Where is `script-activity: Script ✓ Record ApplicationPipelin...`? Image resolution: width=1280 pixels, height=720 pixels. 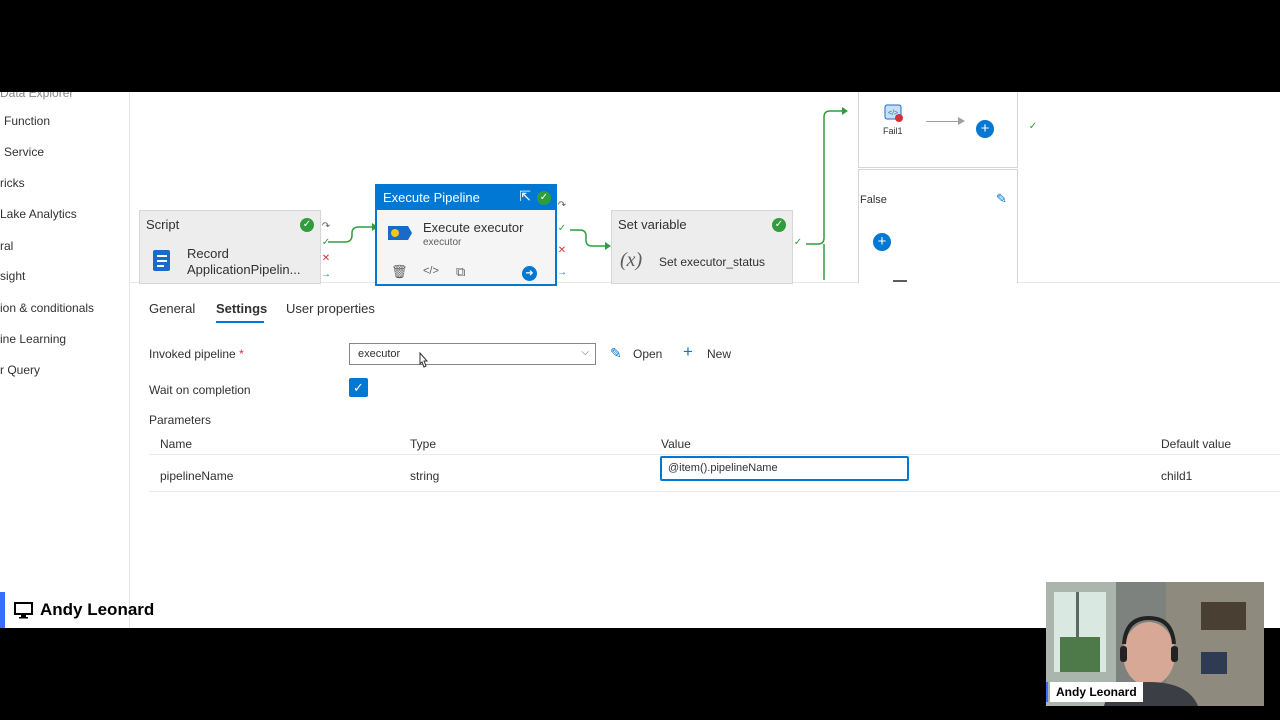
script-activity: Script ✓ Record ApplicationPipelin... is located at coordinates (230, 247).